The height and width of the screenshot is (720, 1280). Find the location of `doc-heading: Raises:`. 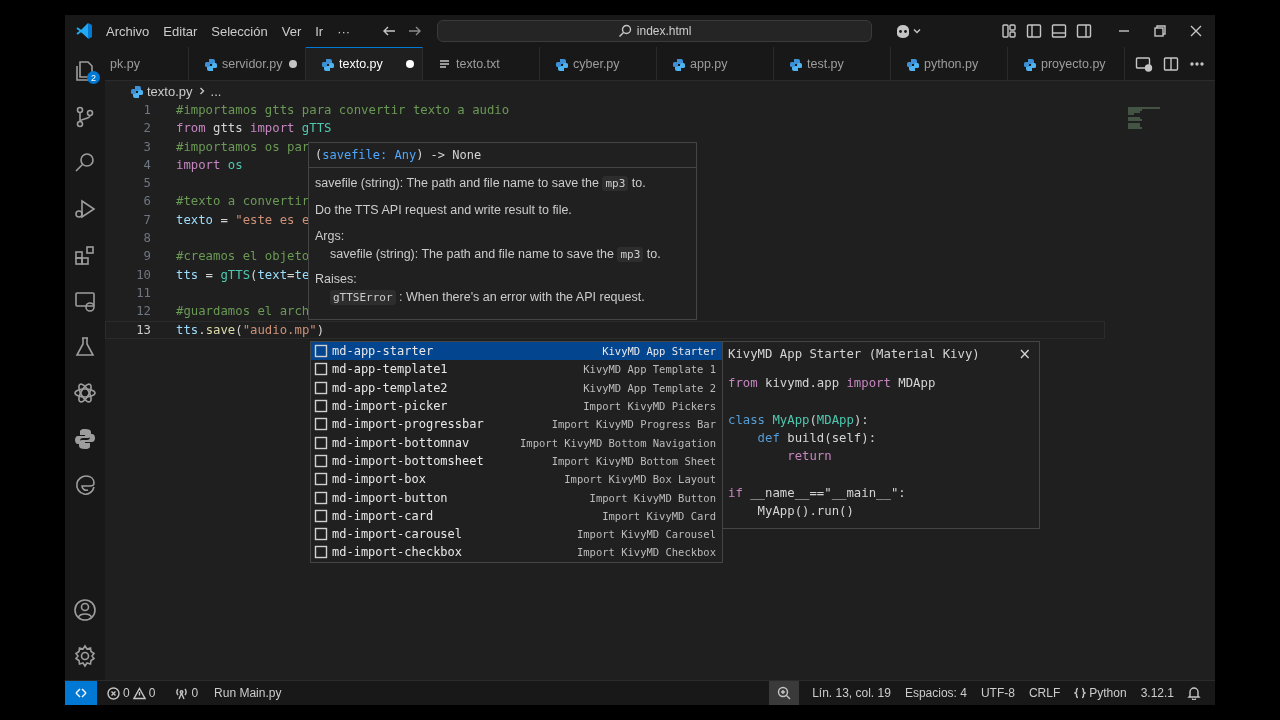

doc-heading: Raises: is located at coordinates (336, 279).